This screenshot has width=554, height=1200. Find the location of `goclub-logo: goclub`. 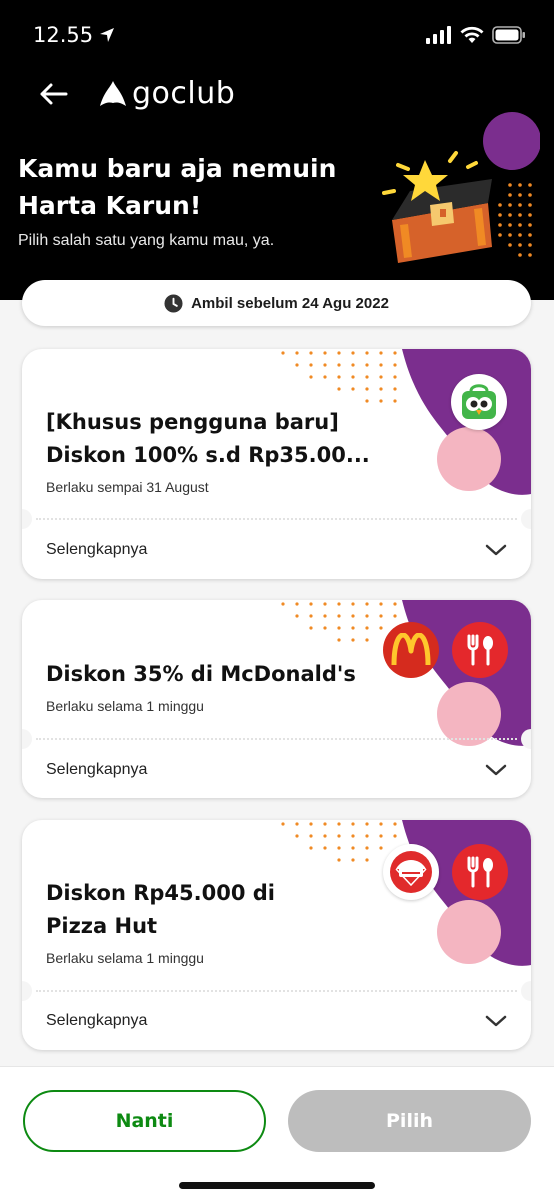

goclub-logo: goclub is located at coordinates (166, 93).